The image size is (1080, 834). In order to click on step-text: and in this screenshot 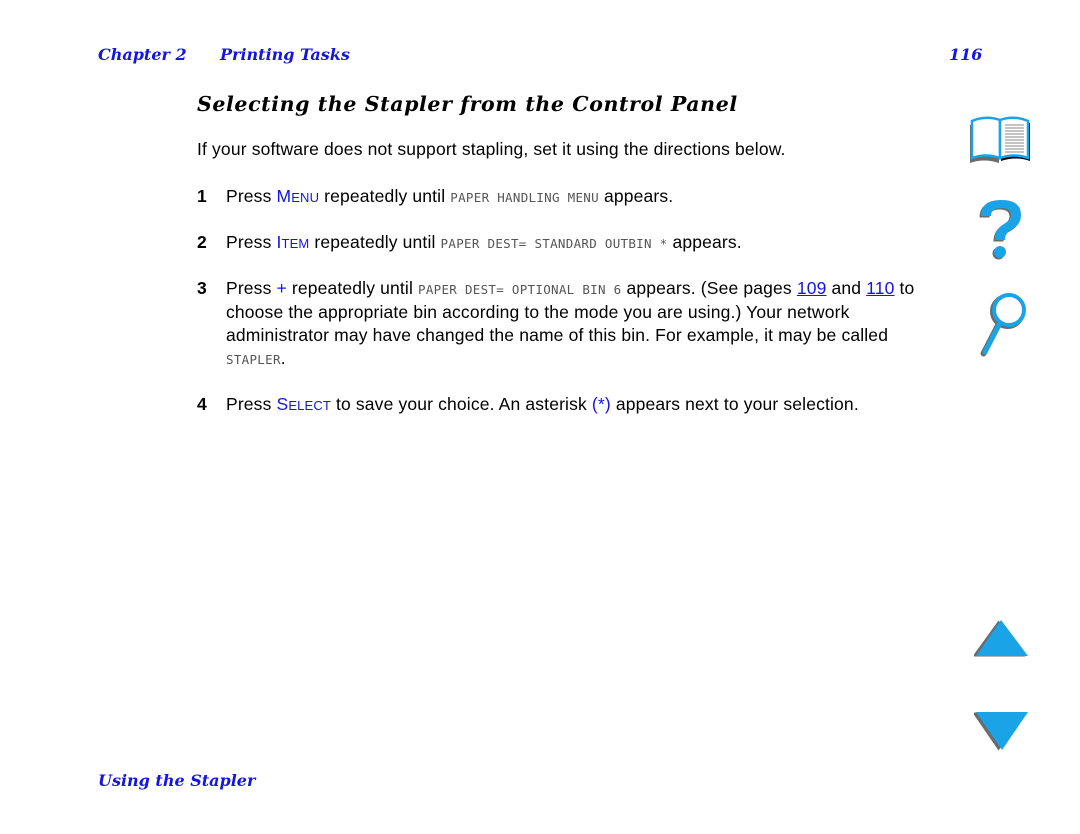, I will do `click(846, 288)`.